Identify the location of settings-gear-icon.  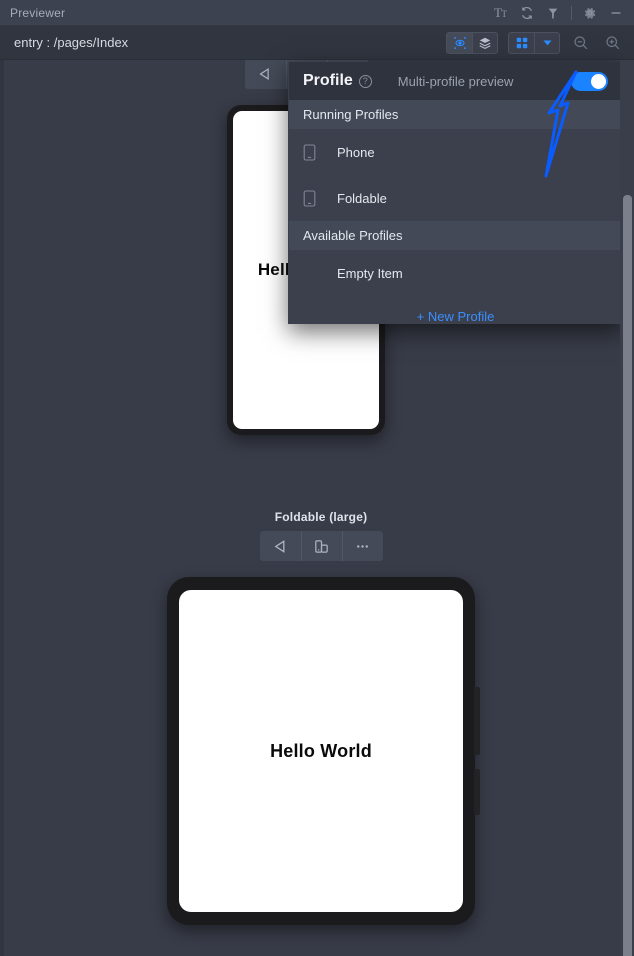
(590, 13).